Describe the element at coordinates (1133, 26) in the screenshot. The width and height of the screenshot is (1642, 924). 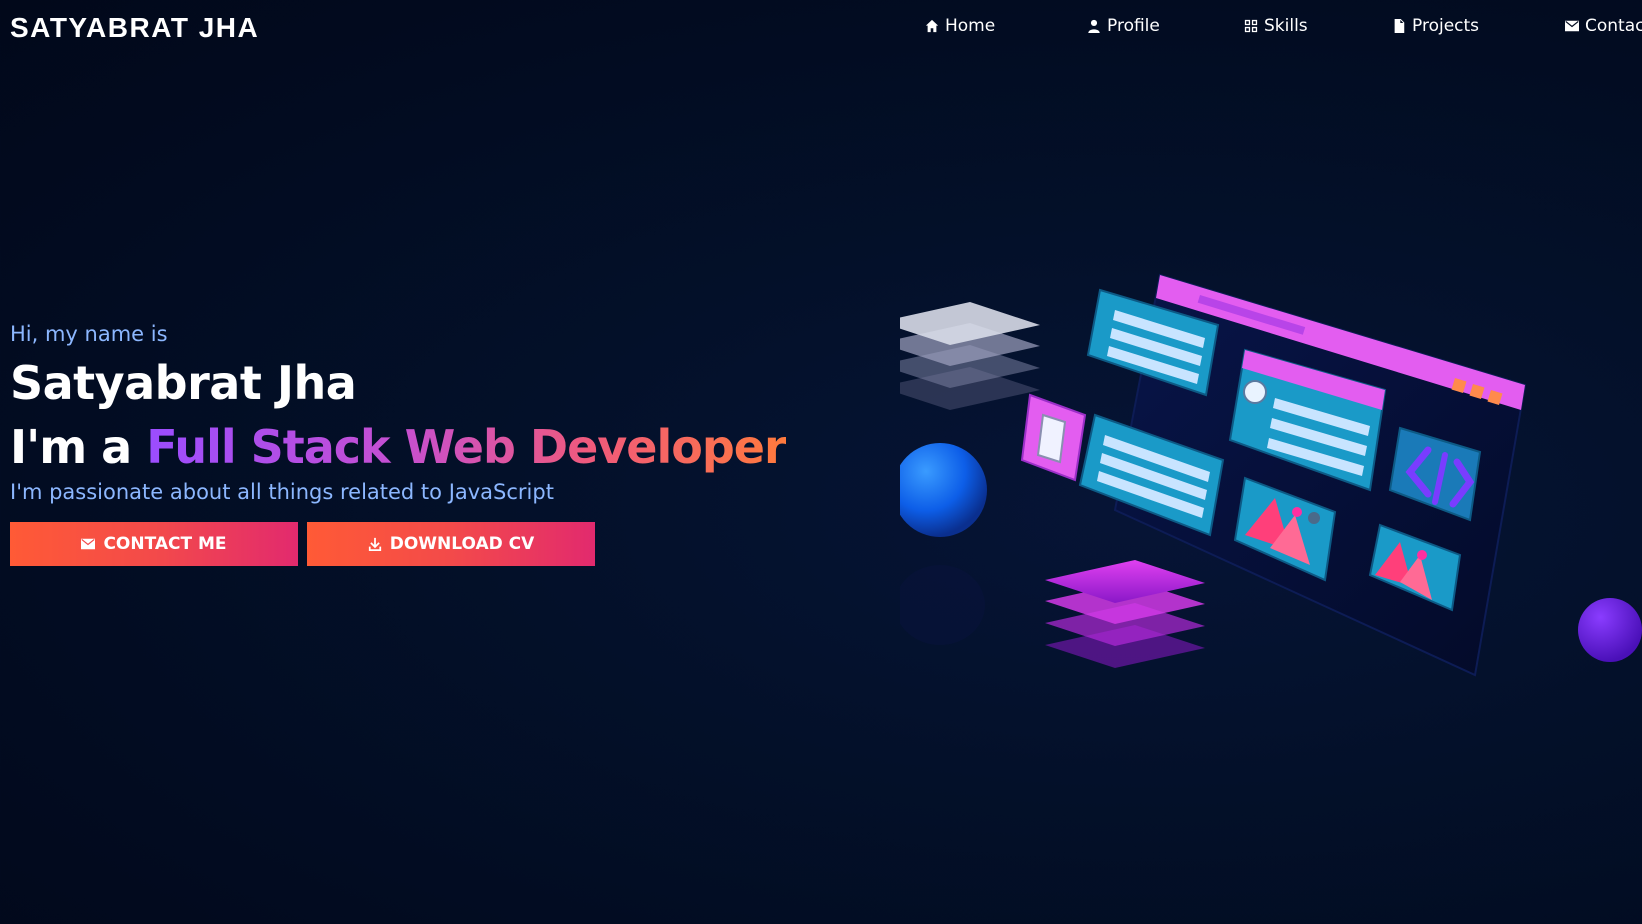
I see `nav-label: Profile` at that location.